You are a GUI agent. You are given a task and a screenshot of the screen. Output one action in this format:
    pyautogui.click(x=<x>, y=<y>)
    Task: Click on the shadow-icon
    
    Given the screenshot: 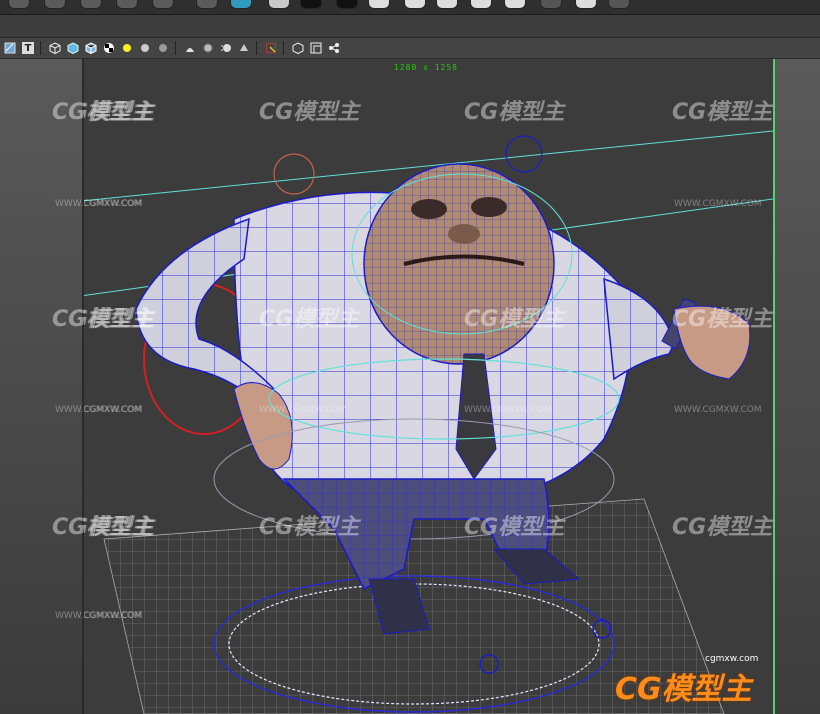 What is the action you would take?
    pyautogui.click(x=190, y=48)
    